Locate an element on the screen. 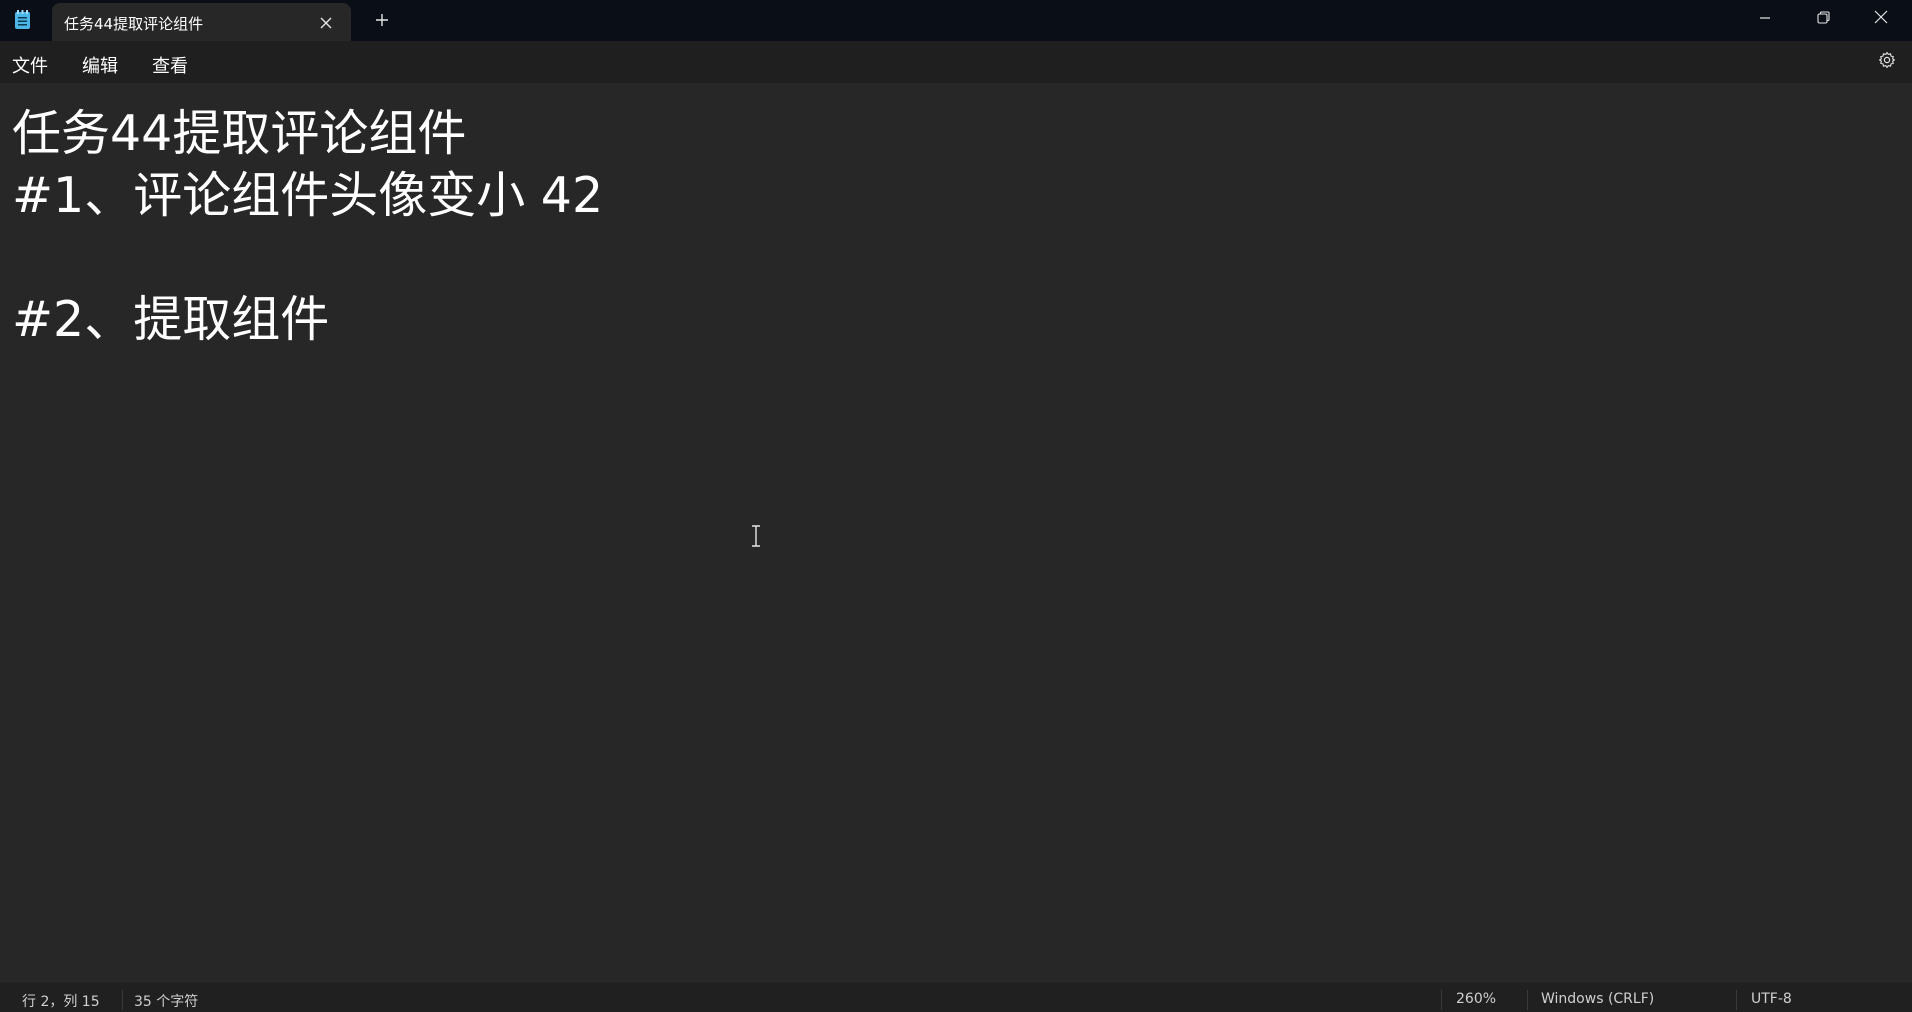 The image size is (1912, 1012). minimize-icon is located at coordinates (1765, 18).